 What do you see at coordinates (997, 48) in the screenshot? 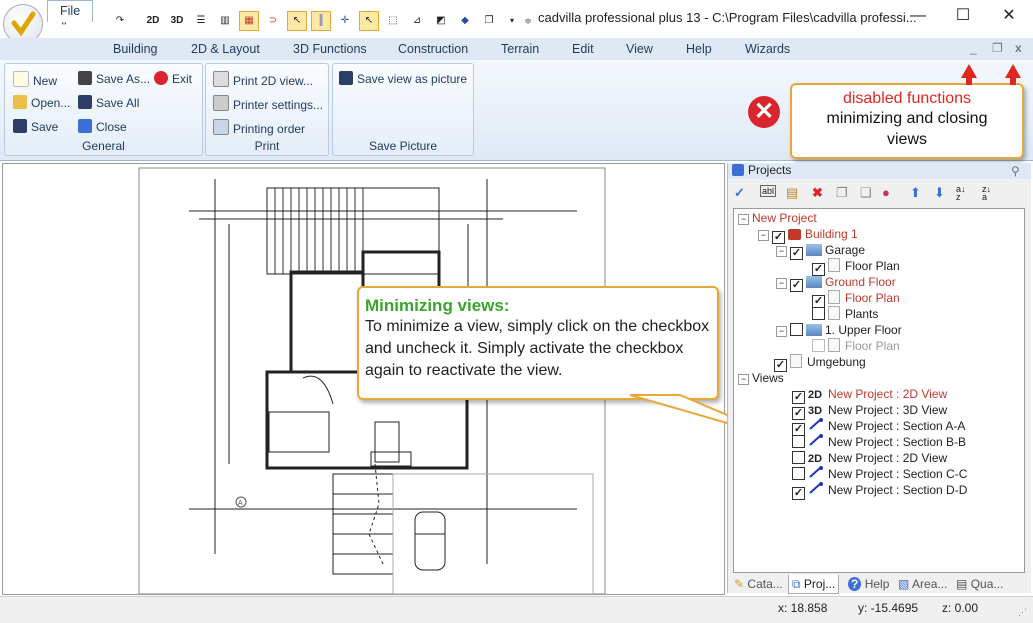
I see `doc-restore-button: ❐` at bounding box center [997, 48].